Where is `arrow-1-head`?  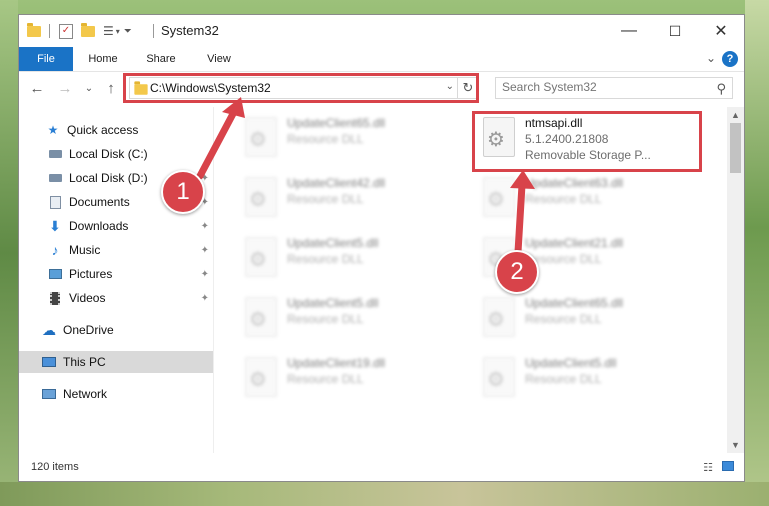
arrow-1-head is located at coordinates (233, 107).